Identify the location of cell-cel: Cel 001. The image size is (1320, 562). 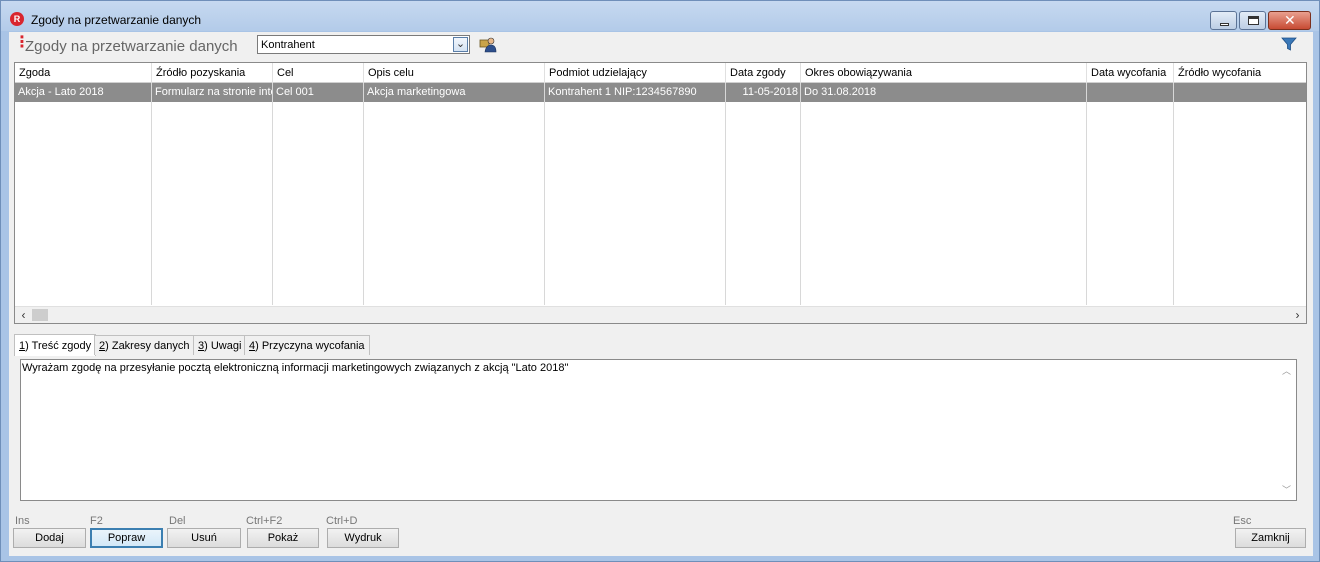
(295, 92).